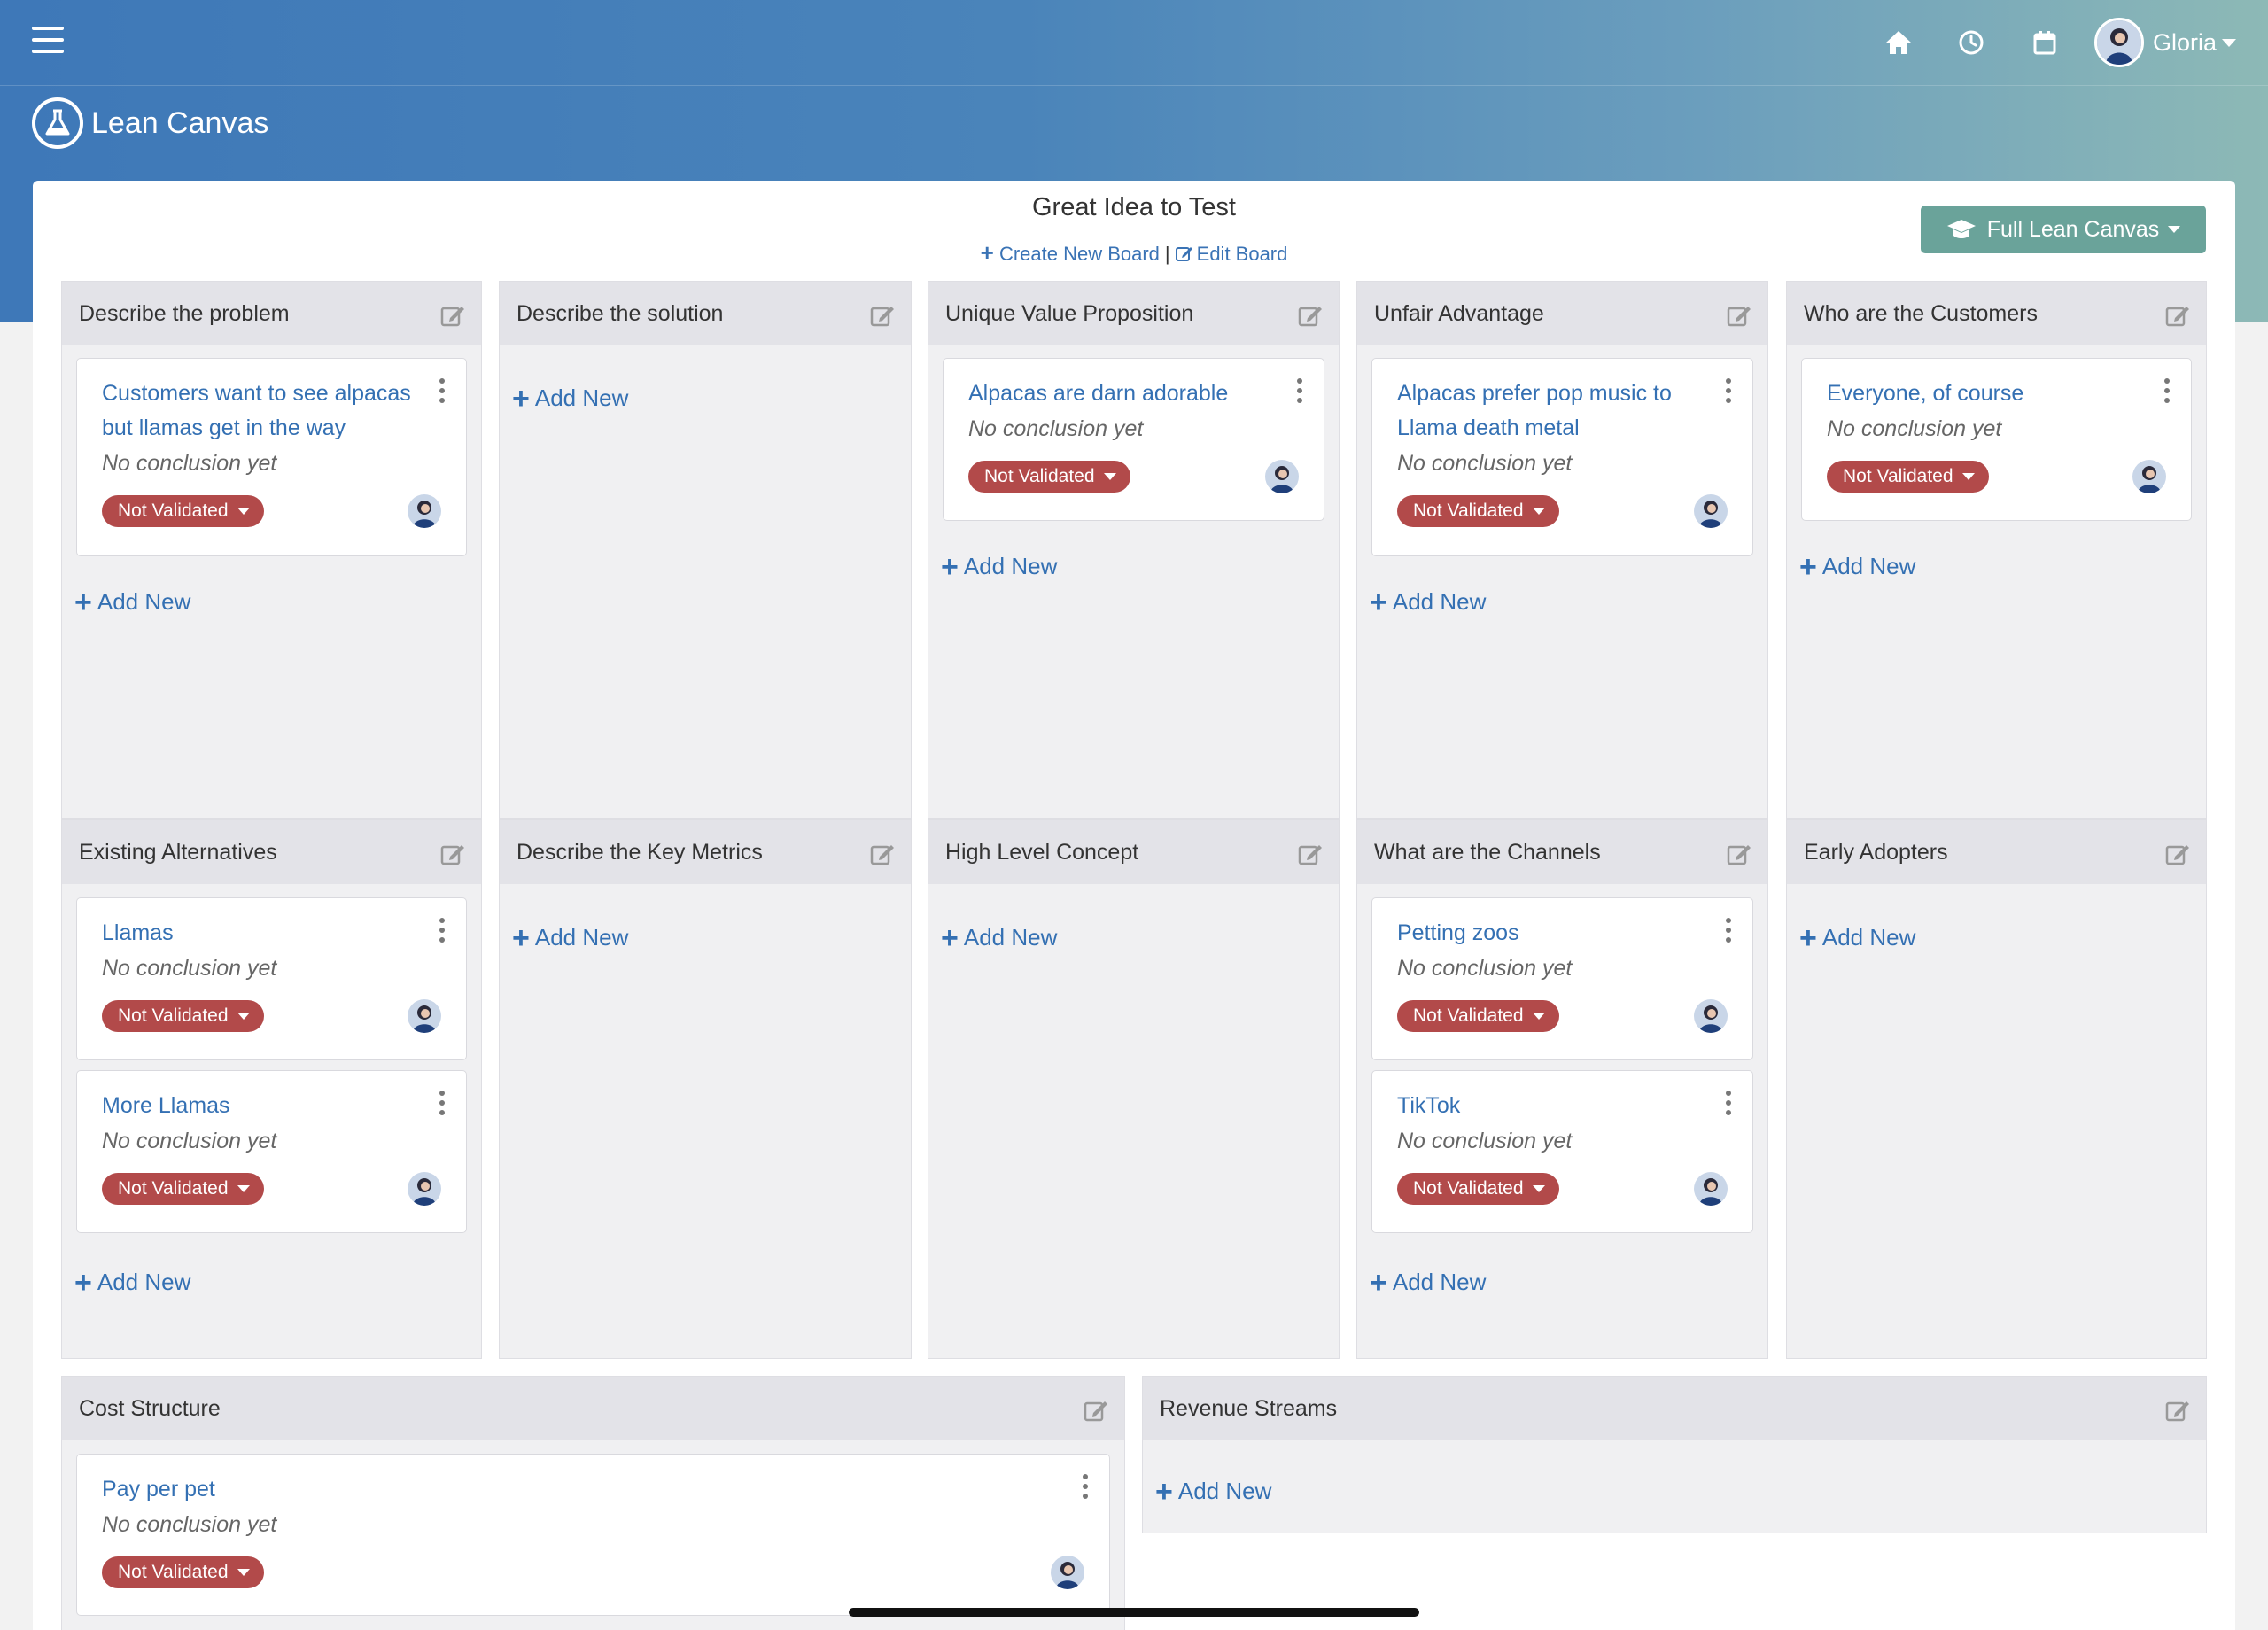 This screenshot has height=1630, width=2268. What do you see at coordinates (2073, 229) in the screenshot?
I see `full-lean-canvas-label: Full Lean Canvas` at bounding box center [2073, 229].